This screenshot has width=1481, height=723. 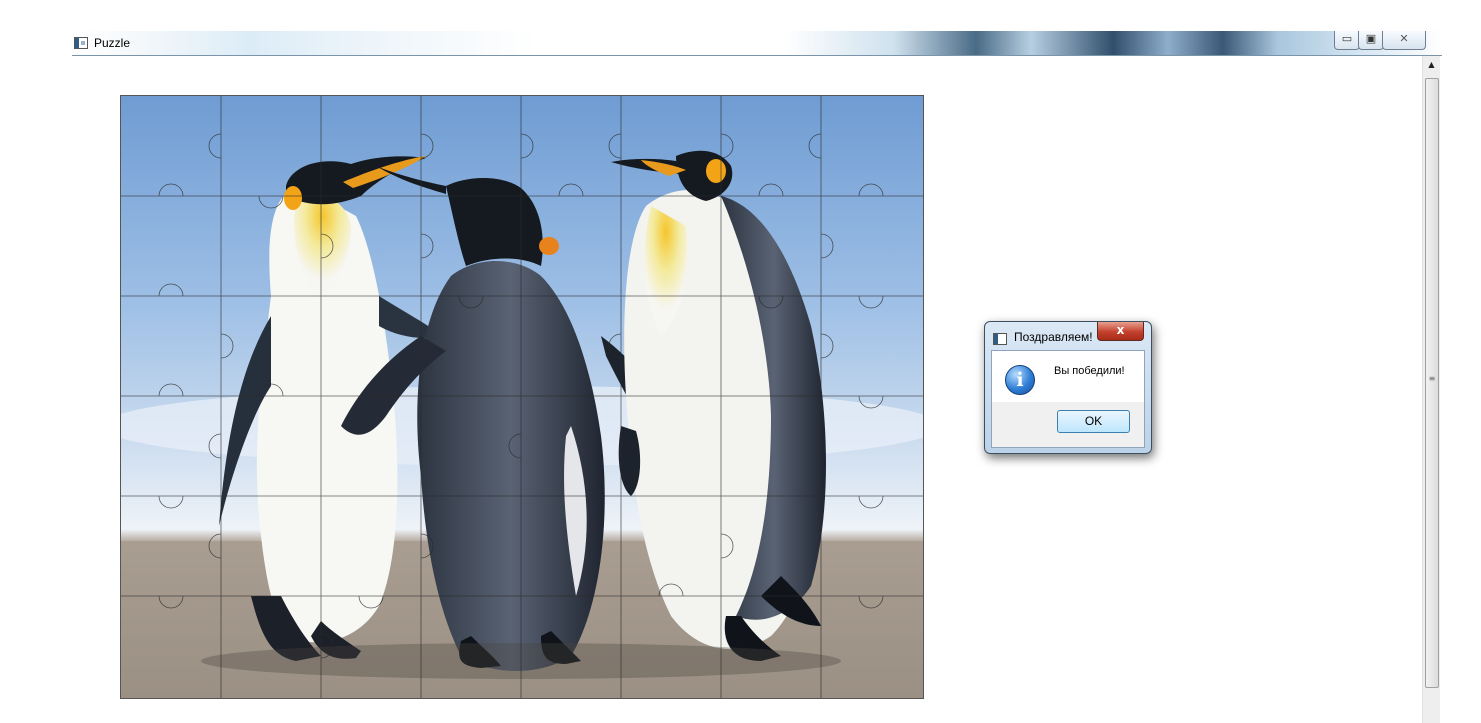 I want to click on scroll-grip-icon: ≡, so click(x=1432, y=378).